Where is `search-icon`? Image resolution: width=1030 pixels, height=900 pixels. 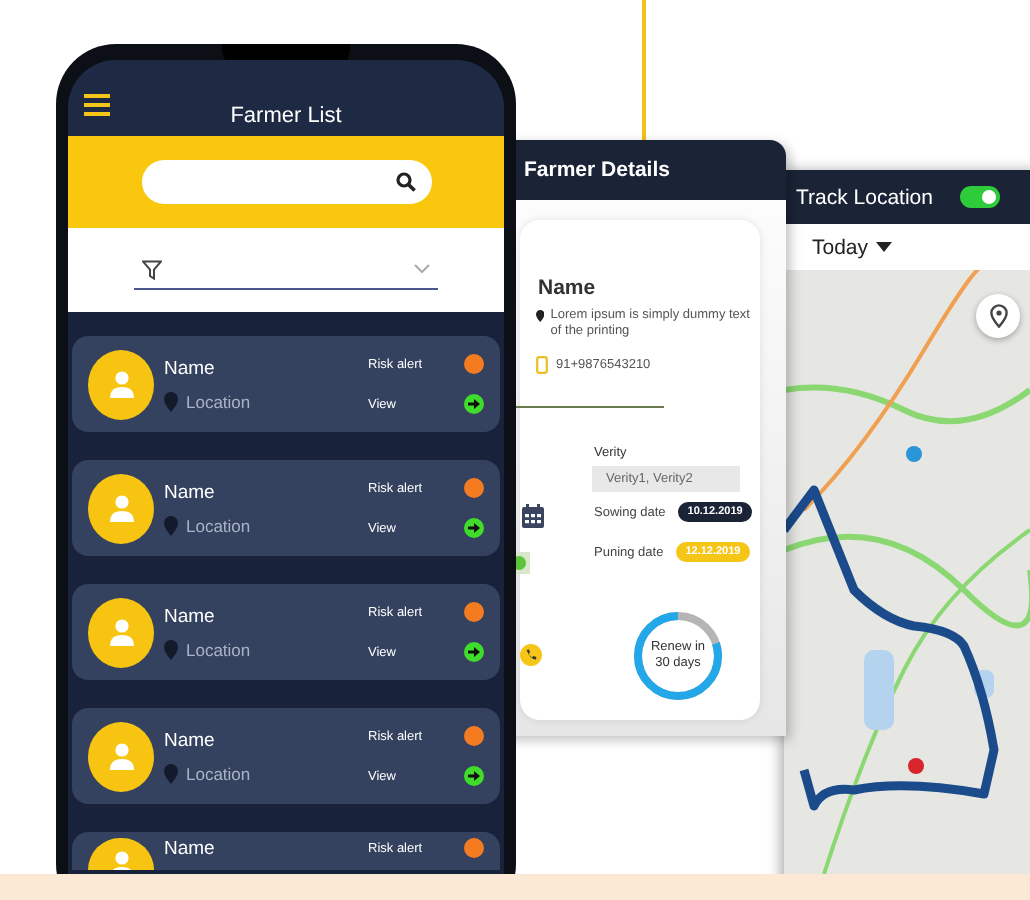
search-icon is located at coordinates (405, 182).